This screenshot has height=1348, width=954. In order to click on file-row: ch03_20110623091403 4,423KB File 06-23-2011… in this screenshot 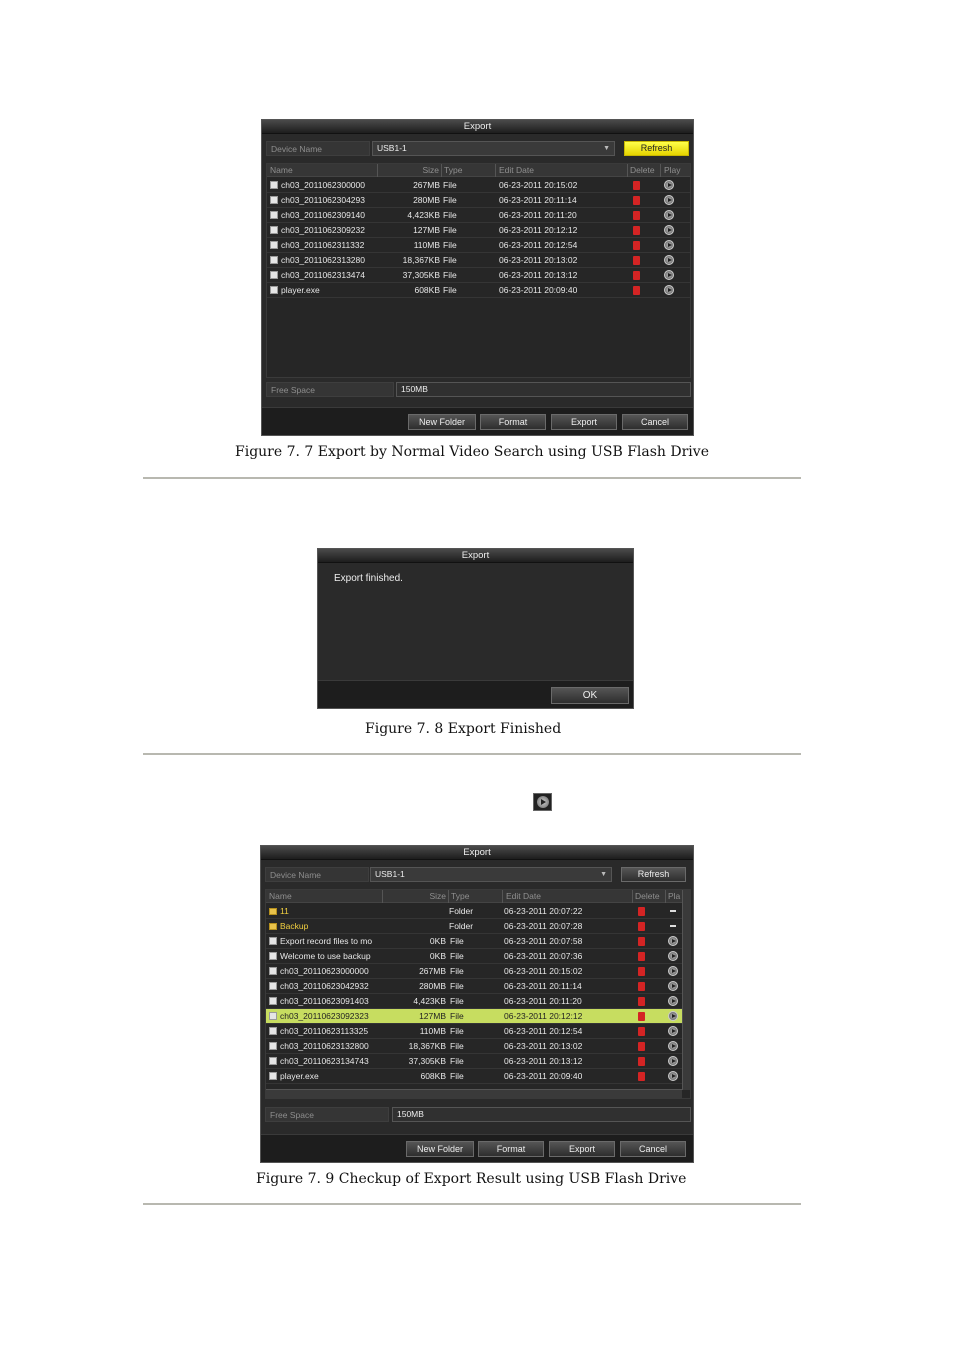, I will do `click(474, 1001)`.